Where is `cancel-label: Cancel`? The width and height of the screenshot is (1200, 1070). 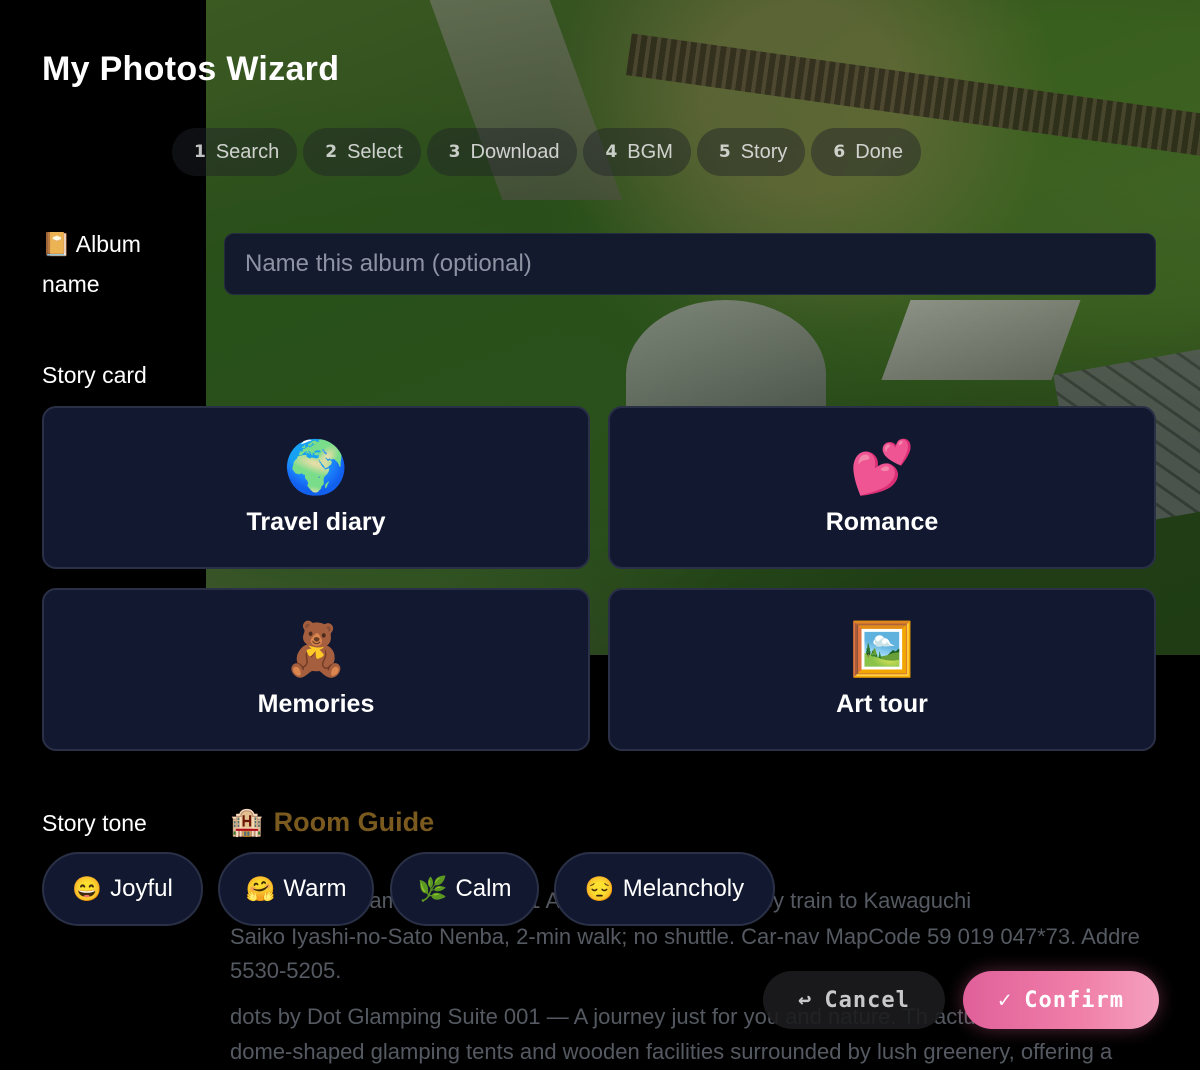
cancel-label: Cancel is located at coordinates (867, 1000).